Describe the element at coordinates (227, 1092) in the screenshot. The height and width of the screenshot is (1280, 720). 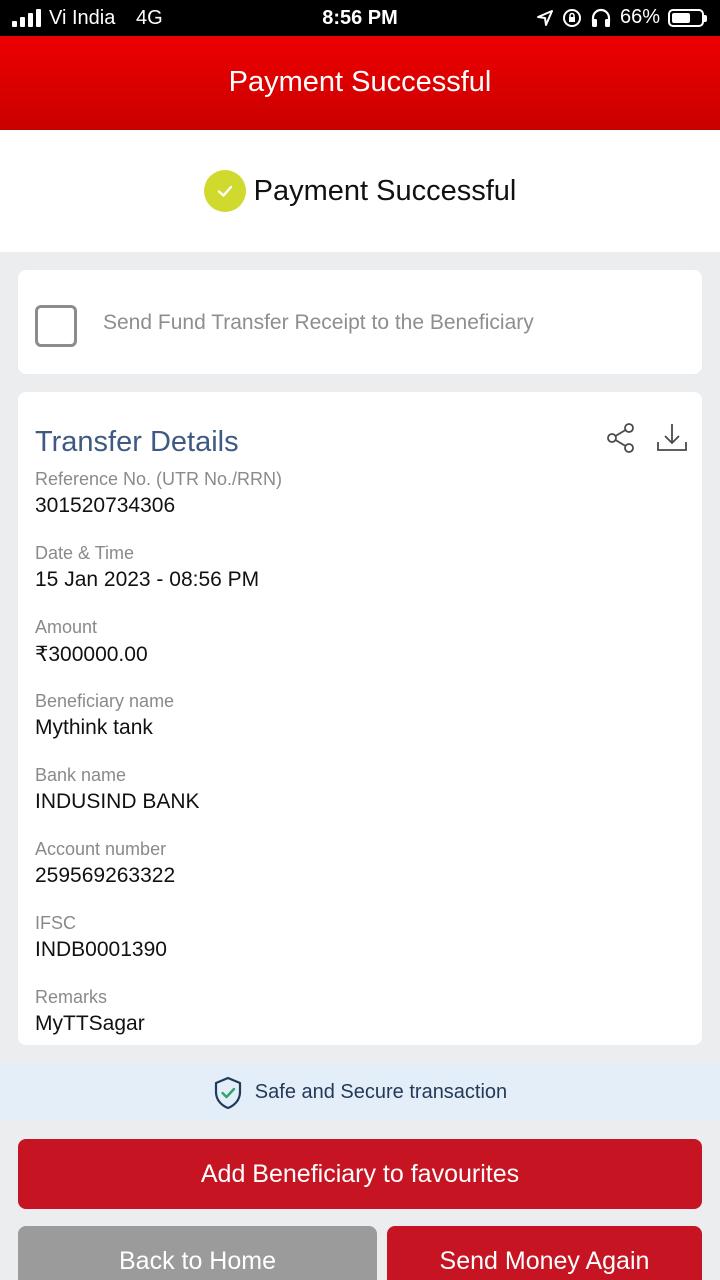
I see `shield-check-icon` at that location.